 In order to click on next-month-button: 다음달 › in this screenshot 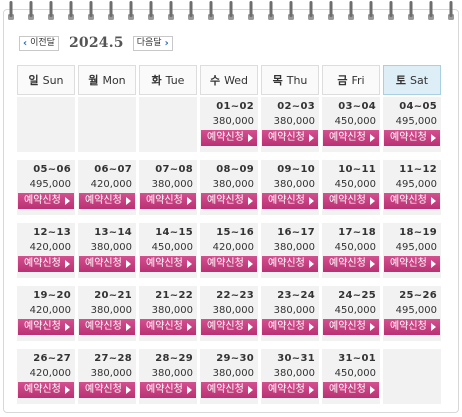, I will do `click(152, 43)`.